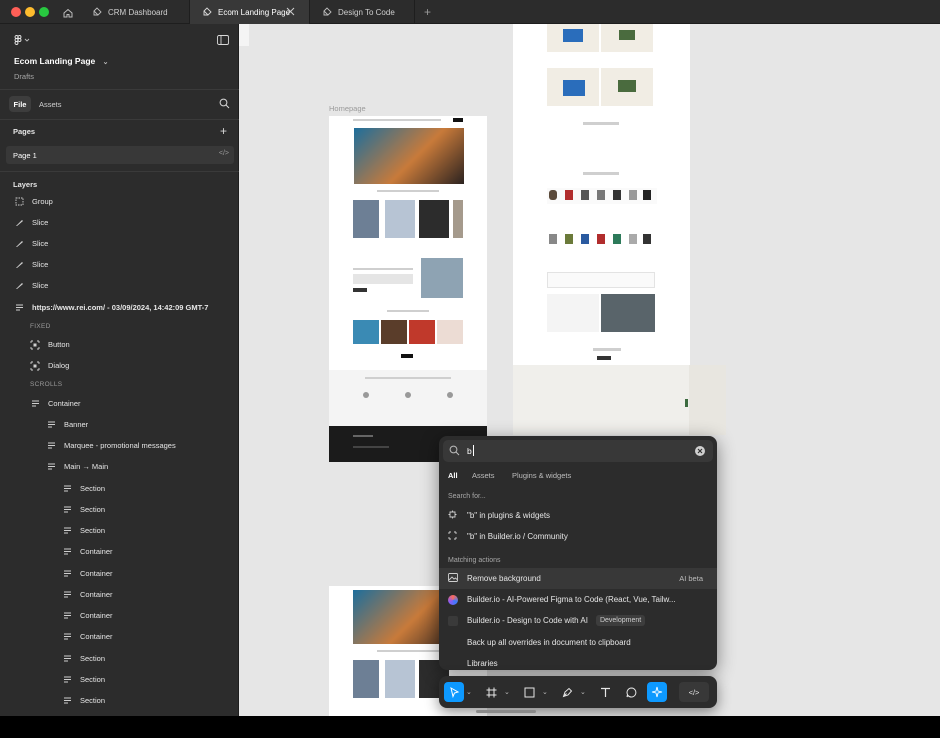 The width and height of the screenshot is (940, 738). I want to click on tab-design-to-code: Design To Code, so click(362, 12).